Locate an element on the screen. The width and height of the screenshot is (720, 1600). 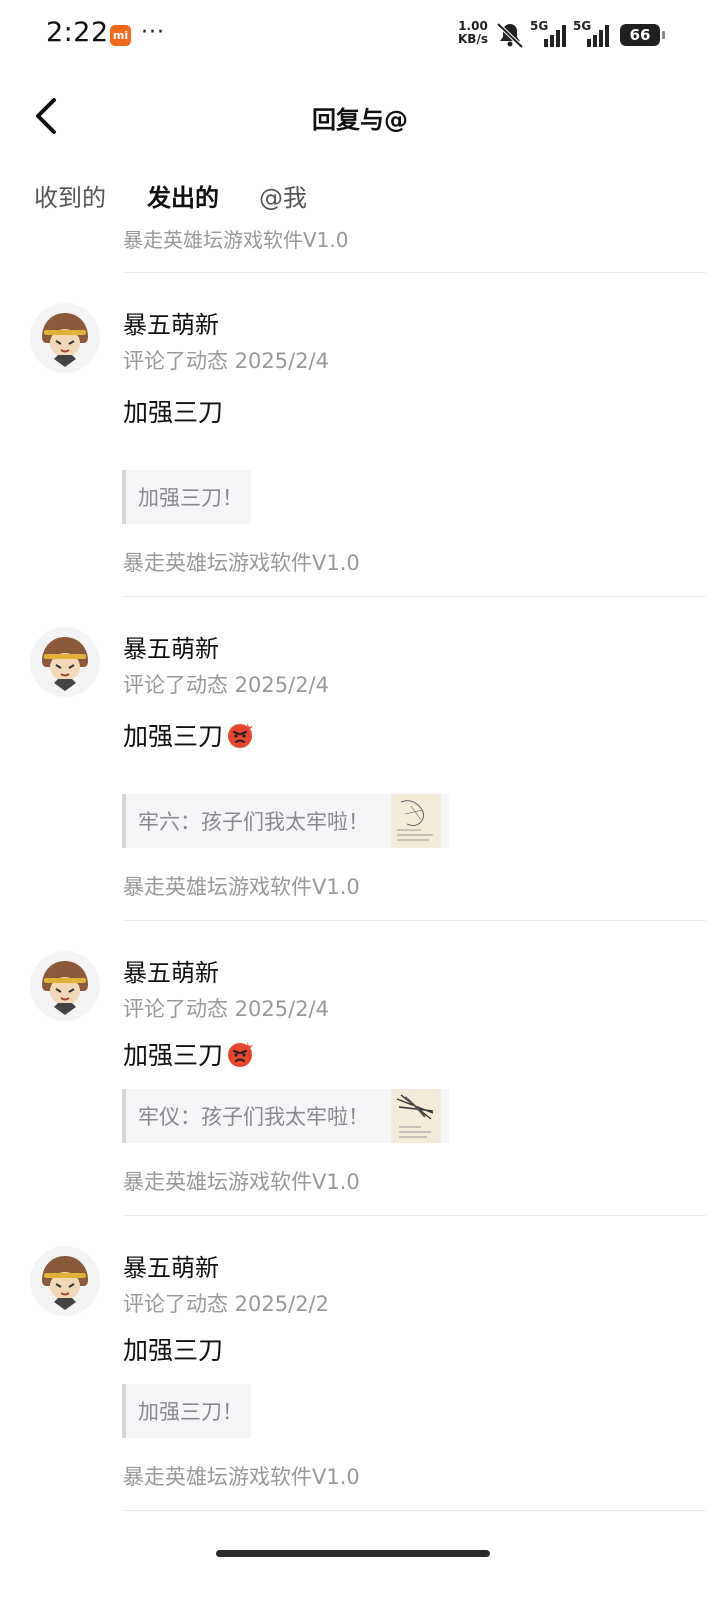
tab-received: 收到的 is located at coordinates (70, 195).